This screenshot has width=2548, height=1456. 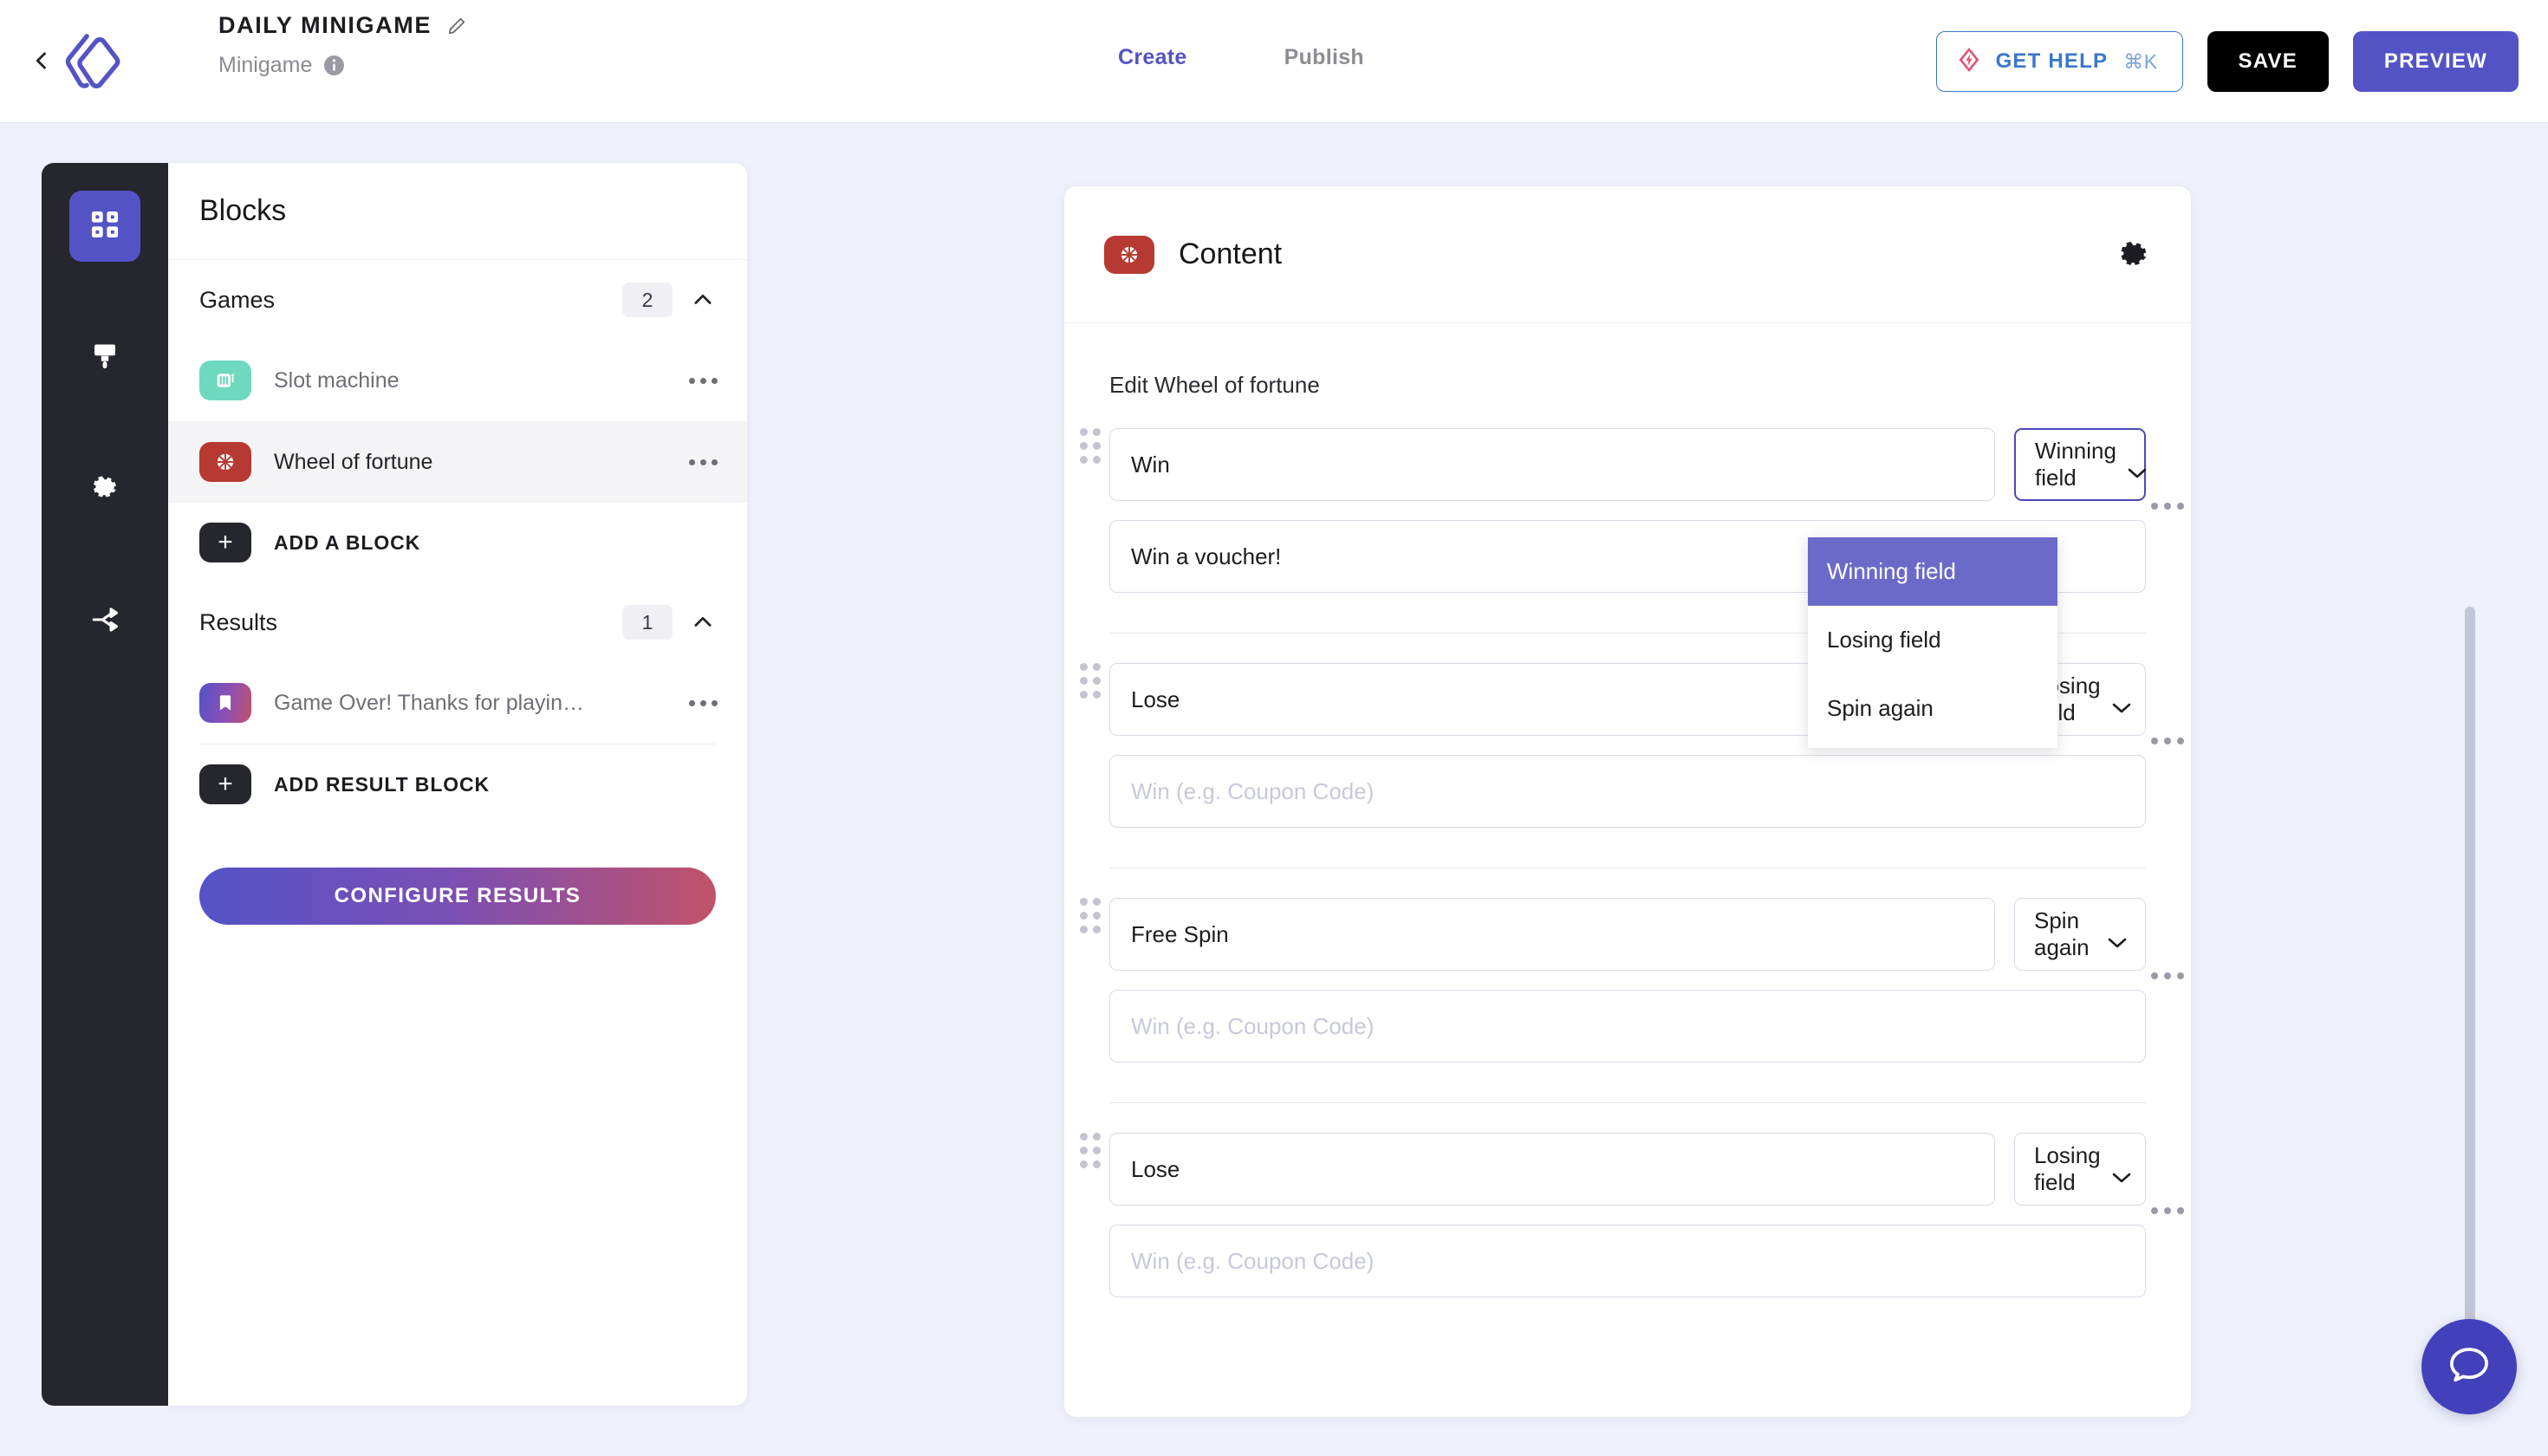 I want to click on field-line-primary: Spin again, so click(x=1627, y=934).